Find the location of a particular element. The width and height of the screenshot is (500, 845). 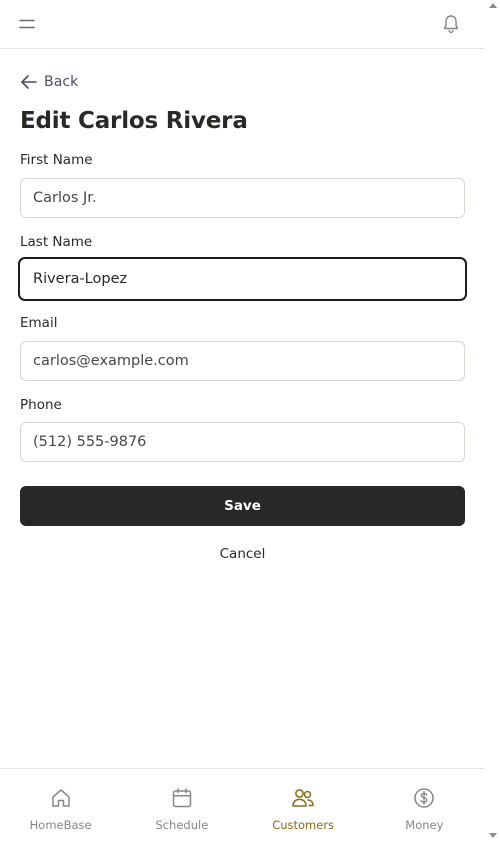

nav-item-schedule: Schedule is located at coordinates (181, 807).